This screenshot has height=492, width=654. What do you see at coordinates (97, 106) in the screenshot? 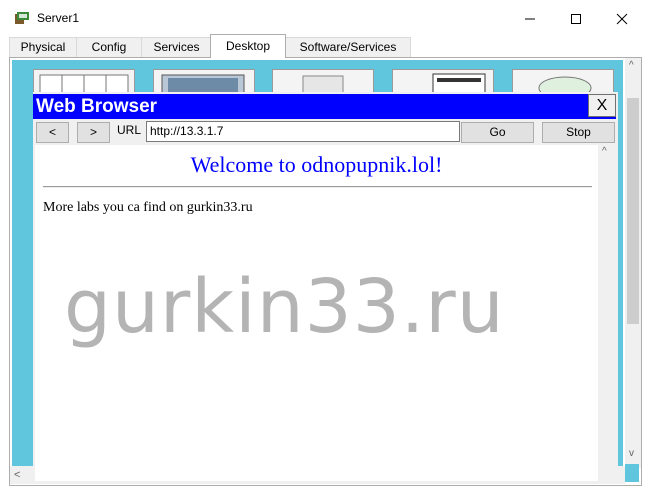
I see `browser-title: Web Browser` at bounding box center [97, 106].